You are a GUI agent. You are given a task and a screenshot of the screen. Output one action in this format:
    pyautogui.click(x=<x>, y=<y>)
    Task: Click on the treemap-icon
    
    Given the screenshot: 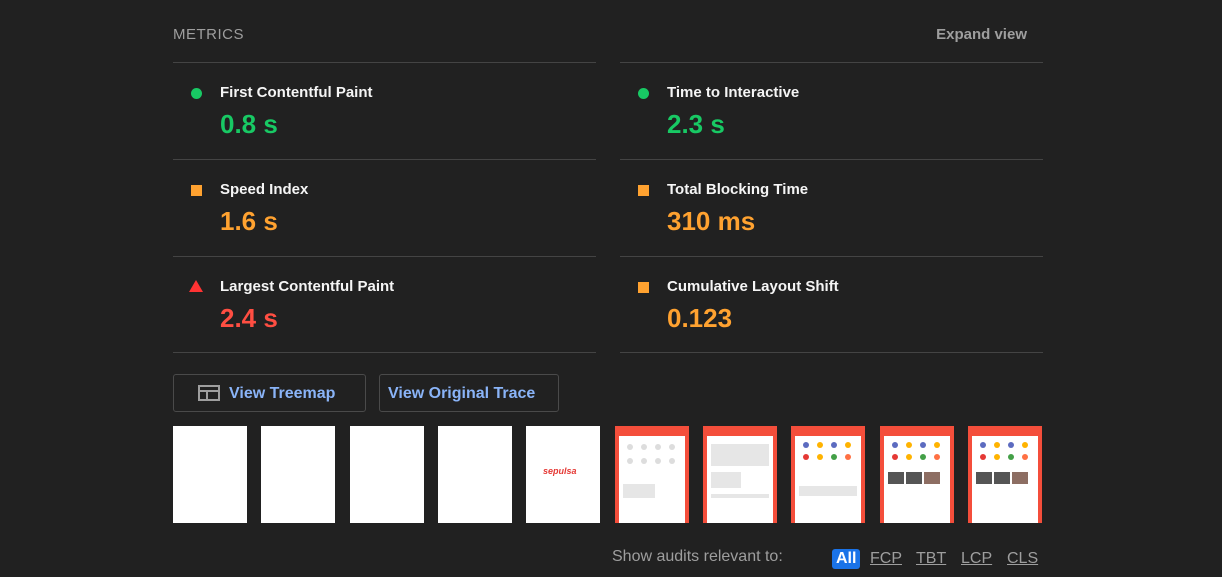 What is the action you would take?
    pyautogui.click(x=209, y=393)
    